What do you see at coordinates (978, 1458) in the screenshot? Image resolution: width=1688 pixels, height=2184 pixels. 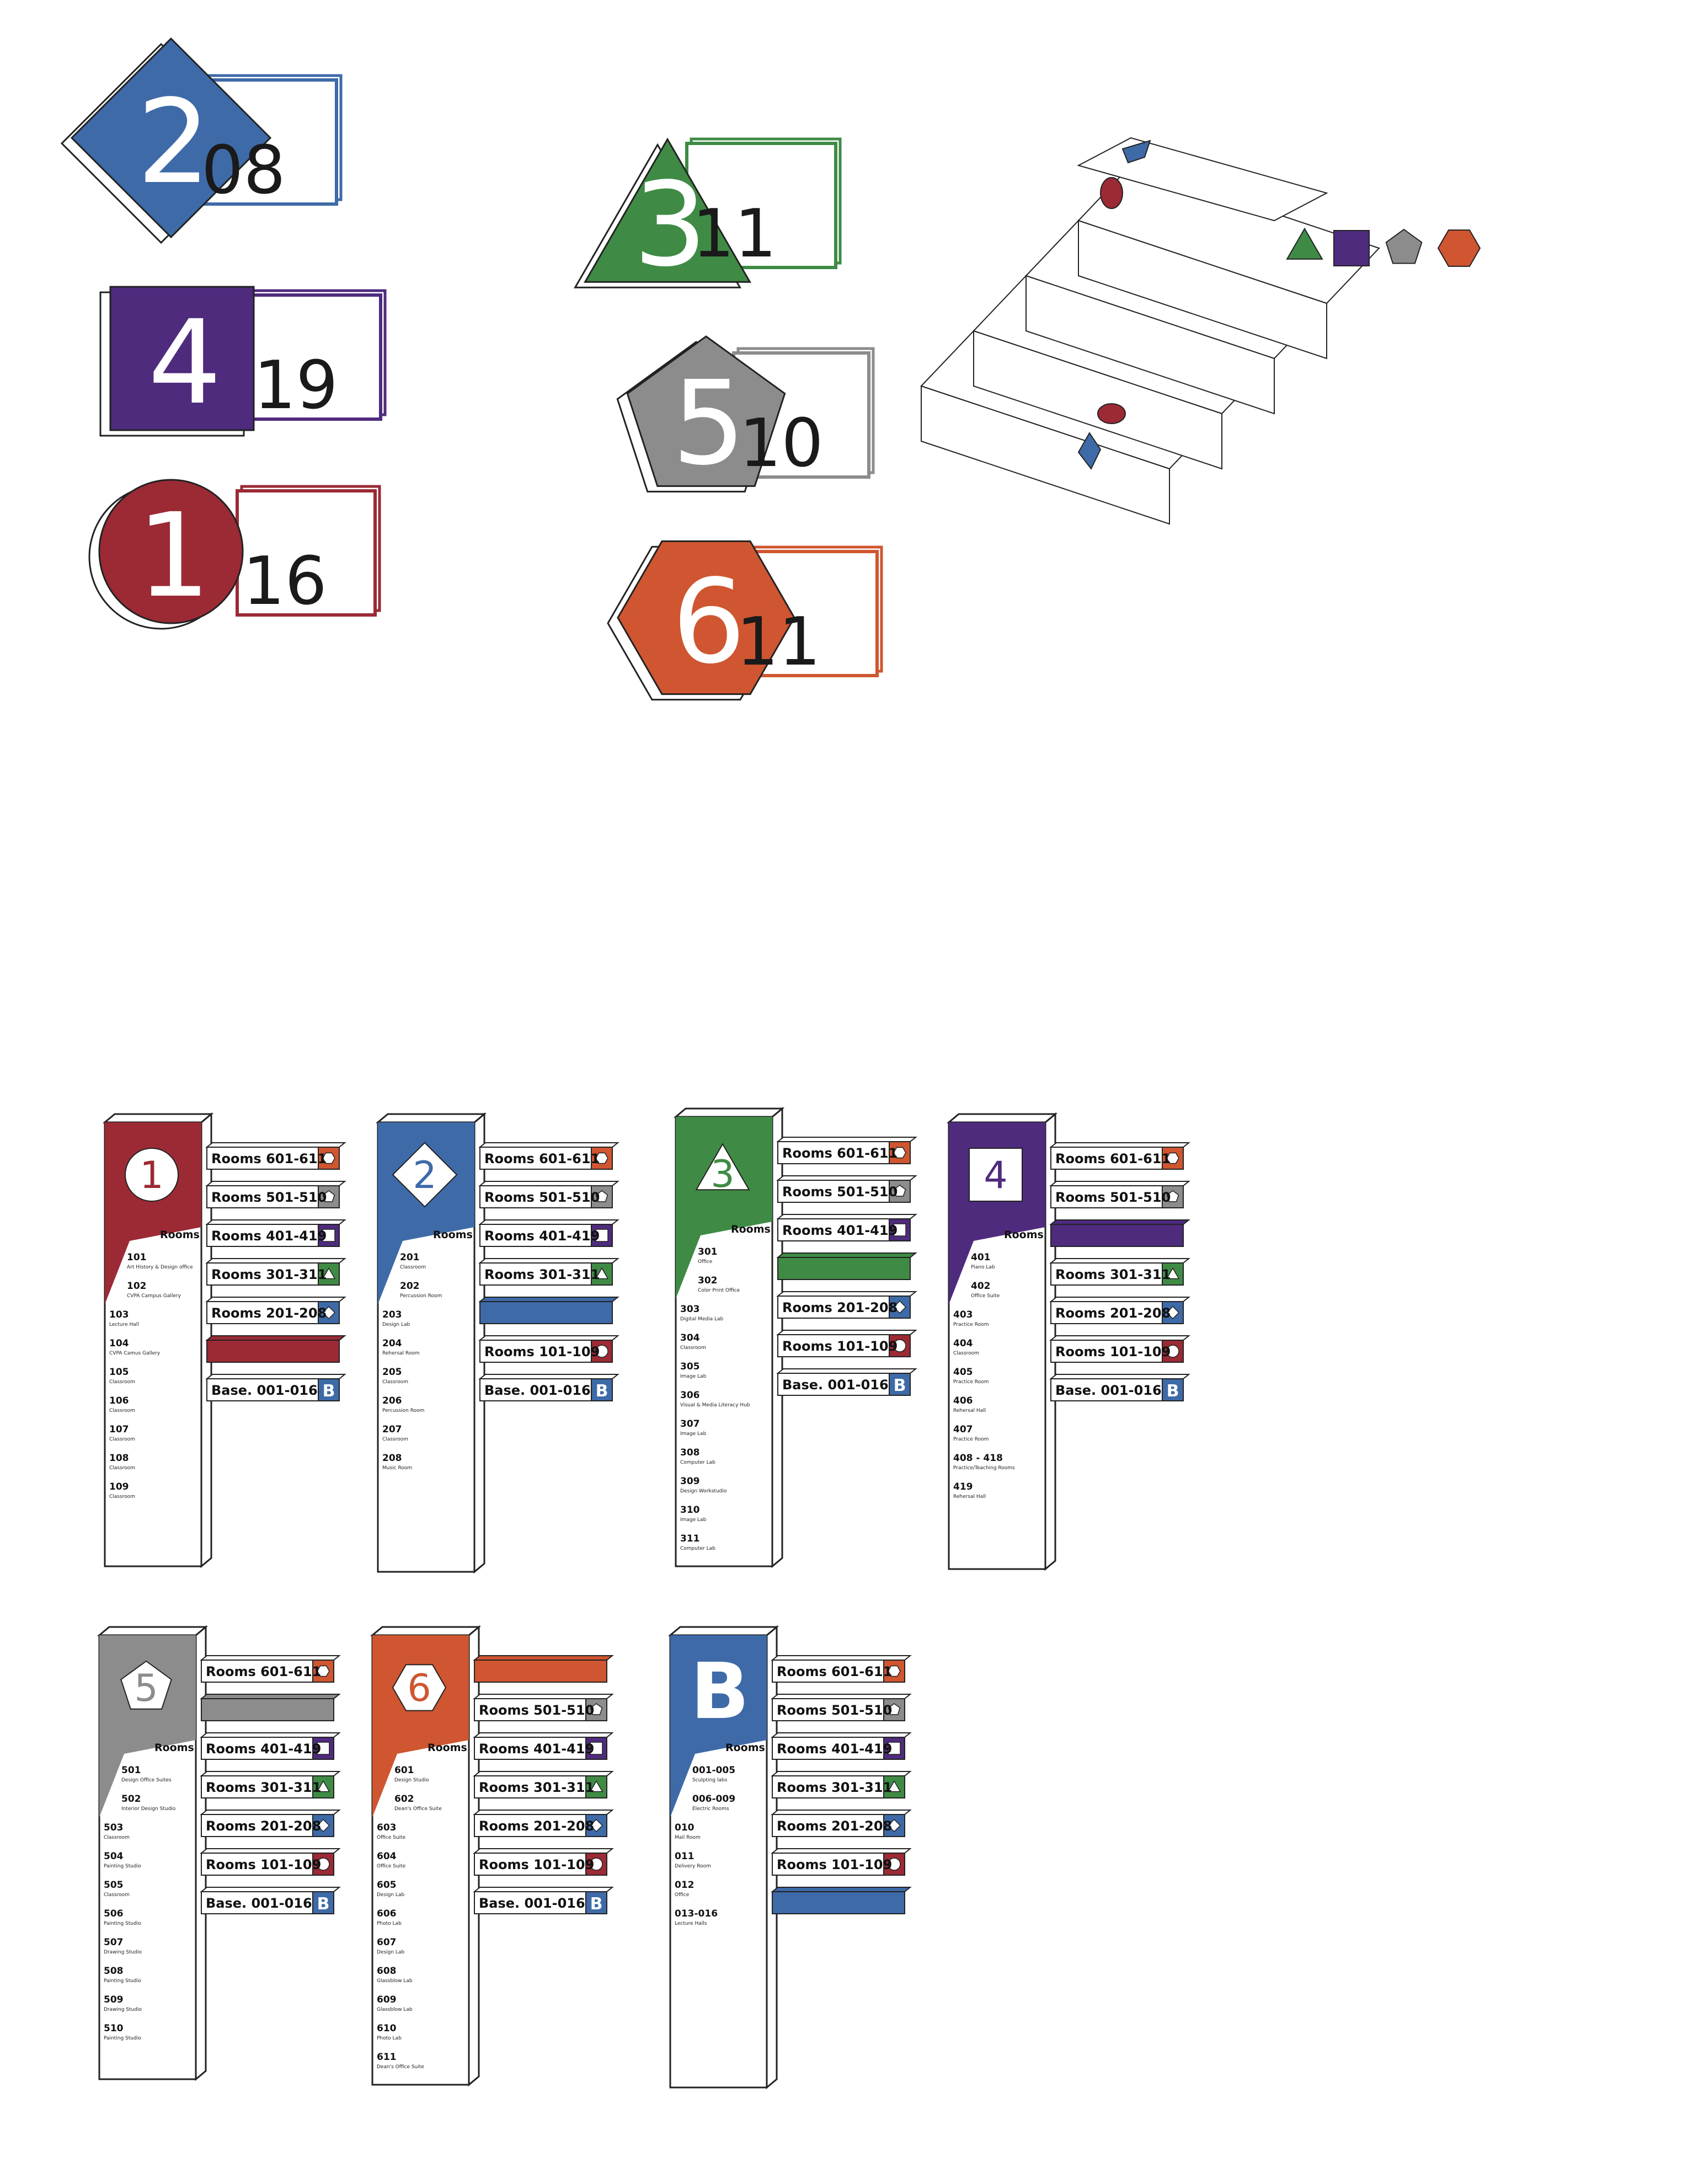 I see `room-number: 408 - 418` at bounding box center [978, 1458].